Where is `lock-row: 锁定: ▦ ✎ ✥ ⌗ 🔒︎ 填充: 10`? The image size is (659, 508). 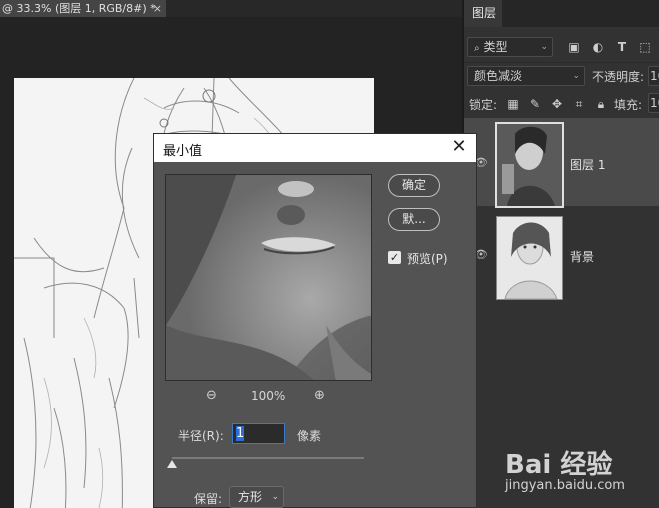
lock-row: 锁定: ▦ ✎ ✥ ⌗ 🔒︎ 填充: 10 is located at coordinates (561, 103).